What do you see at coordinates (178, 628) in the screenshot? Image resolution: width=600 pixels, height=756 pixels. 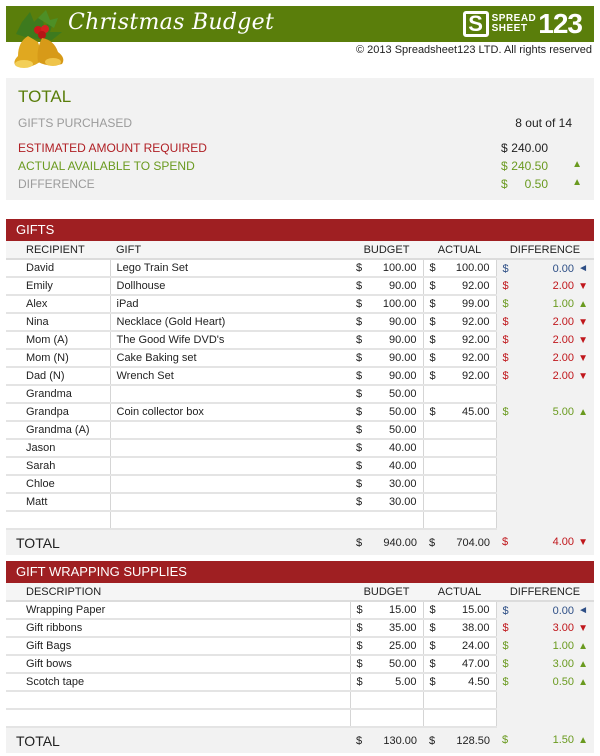 I see `description-cell: Gift ribbons` at bounding box center [178, 628].